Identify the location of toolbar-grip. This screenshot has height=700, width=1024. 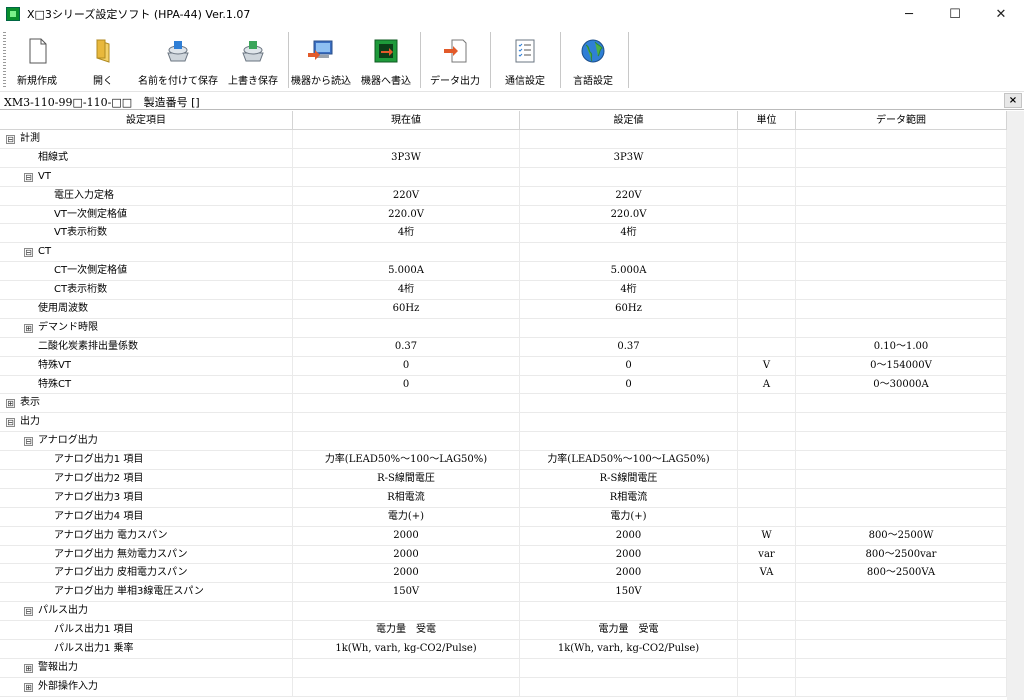
(4, 60).